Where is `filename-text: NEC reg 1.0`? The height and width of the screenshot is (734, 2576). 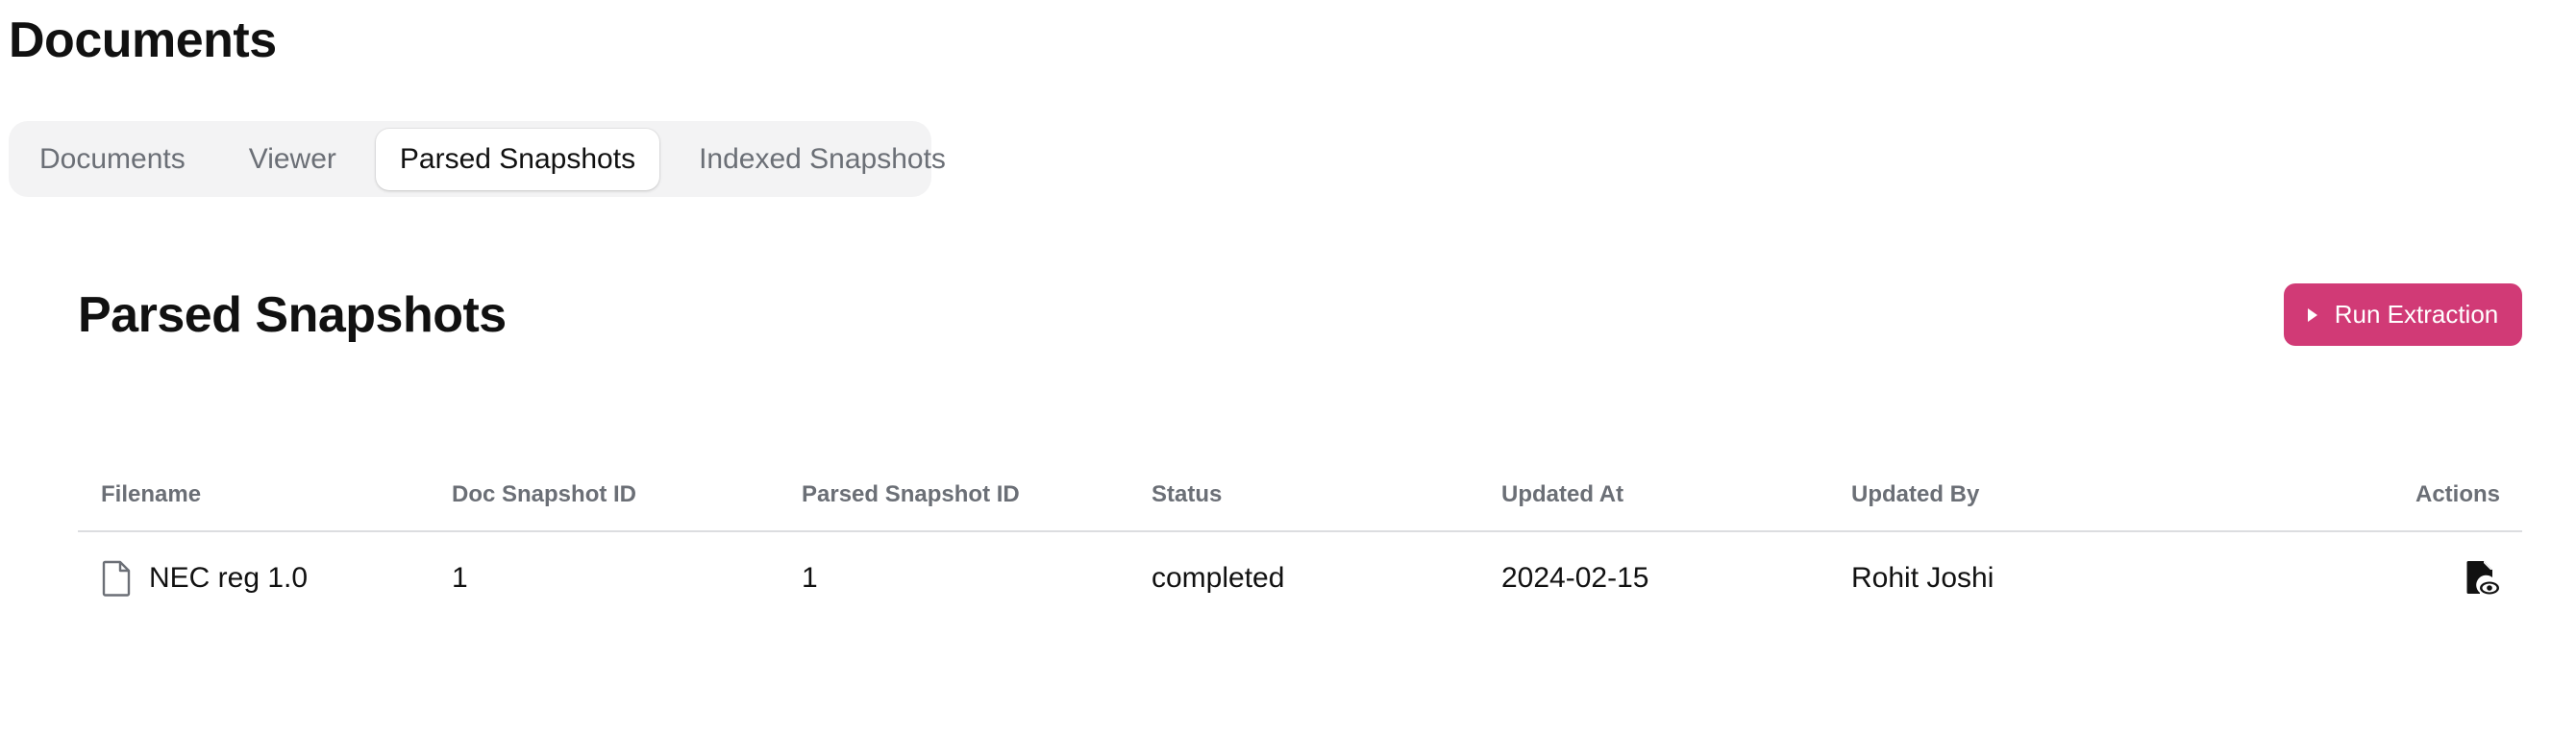
filename-text: NEC reg 1.0 is located at coordinates (228, 579).